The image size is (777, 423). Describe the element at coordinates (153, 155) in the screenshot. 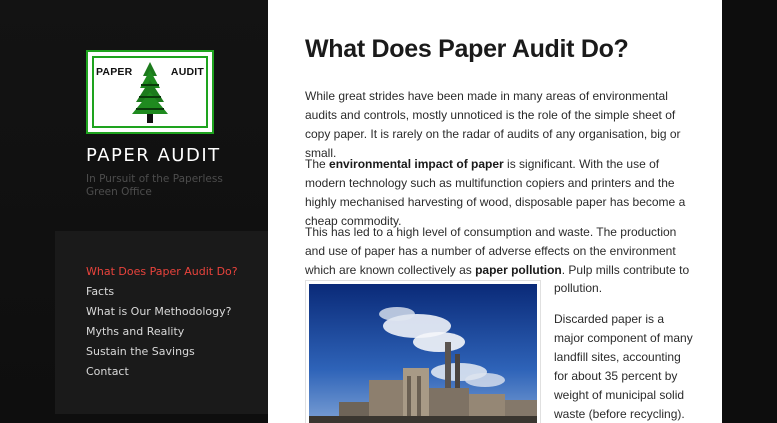

I see `site-title: PAPER AUDIT` at that location.